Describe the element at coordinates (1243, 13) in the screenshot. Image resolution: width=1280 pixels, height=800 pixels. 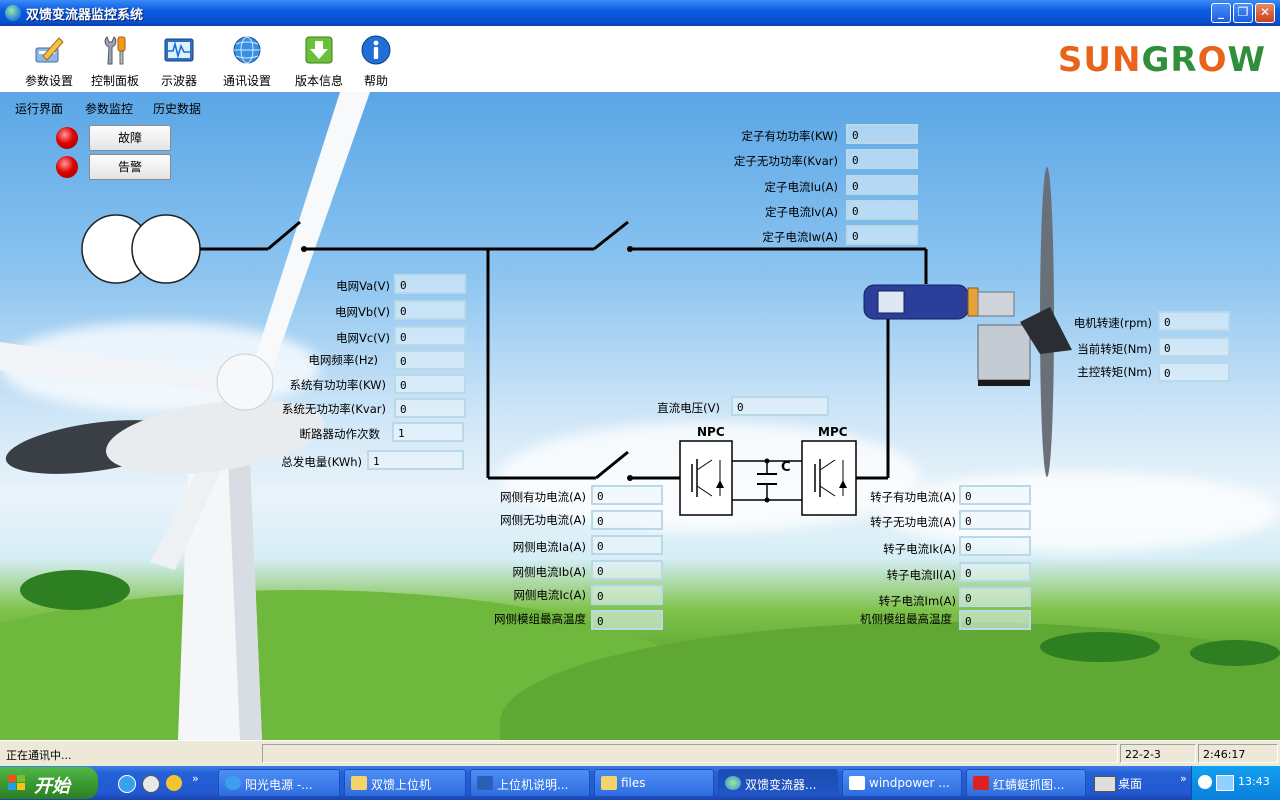
I see `restore-button: ❐` at that location.